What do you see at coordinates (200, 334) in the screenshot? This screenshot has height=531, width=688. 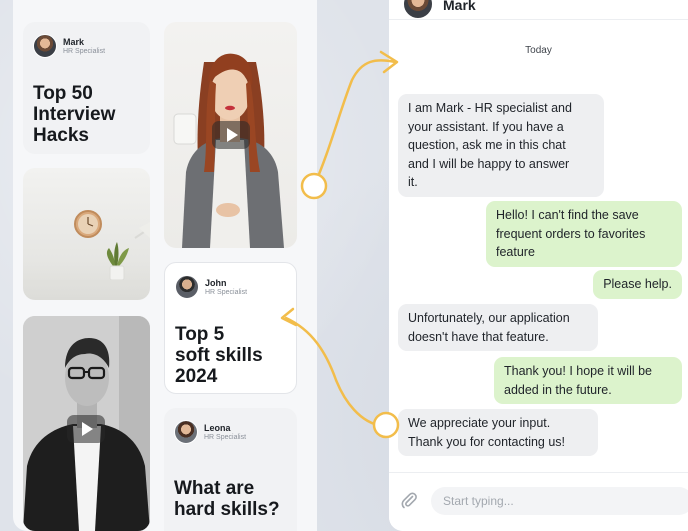 I see `card-title-line: Top 5` at bounding box center [200, 334].